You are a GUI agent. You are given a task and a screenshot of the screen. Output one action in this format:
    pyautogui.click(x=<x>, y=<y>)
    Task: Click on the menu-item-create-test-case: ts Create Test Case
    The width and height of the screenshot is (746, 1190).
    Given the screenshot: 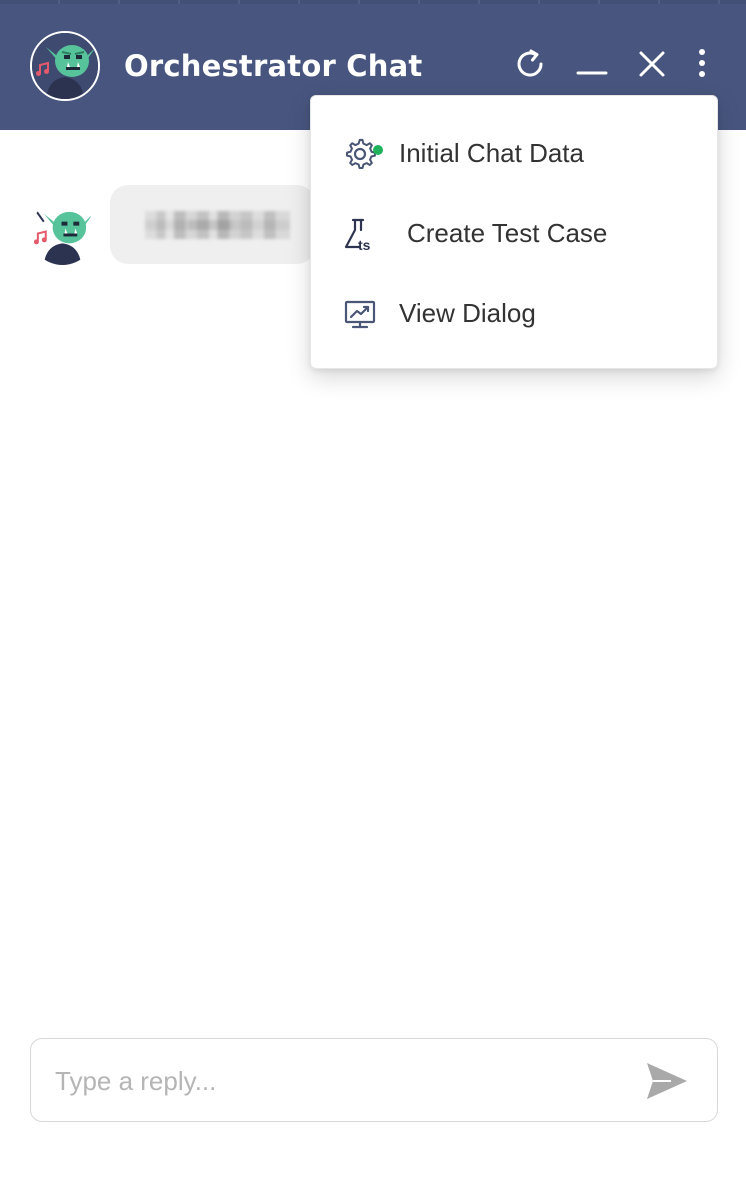 What is the action you would take?
    pyautogui.click(x=514, y=233)
    